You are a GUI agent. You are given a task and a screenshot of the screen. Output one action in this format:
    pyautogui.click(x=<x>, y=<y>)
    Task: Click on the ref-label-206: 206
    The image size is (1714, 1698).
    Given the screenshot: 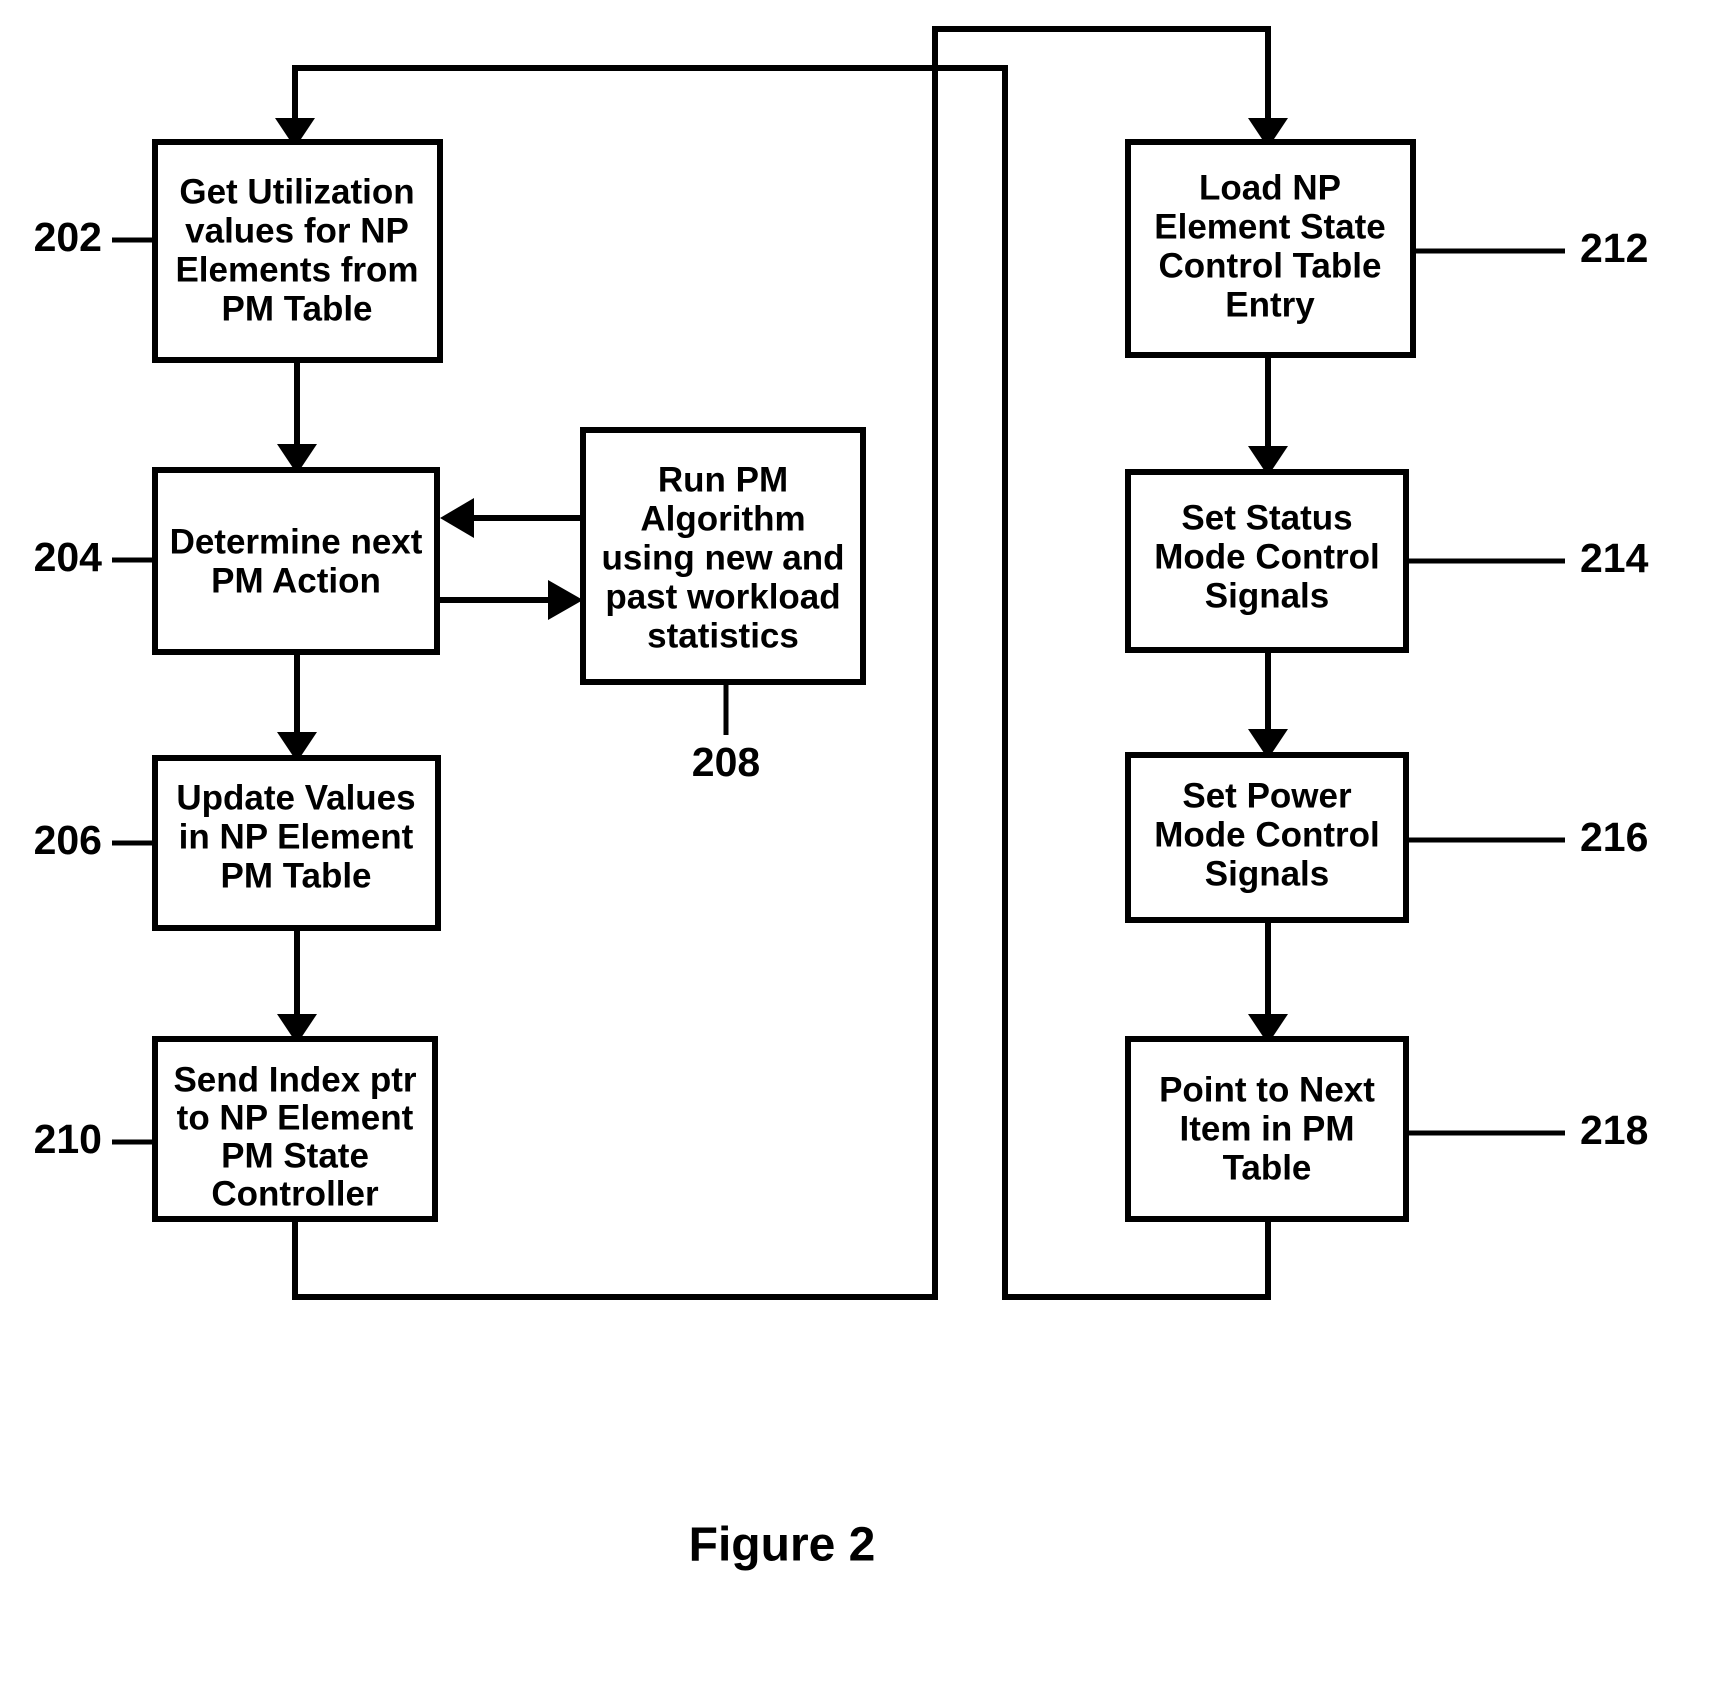 What is the action you would take?
    pyautogui.click(x=68, y=840)
    